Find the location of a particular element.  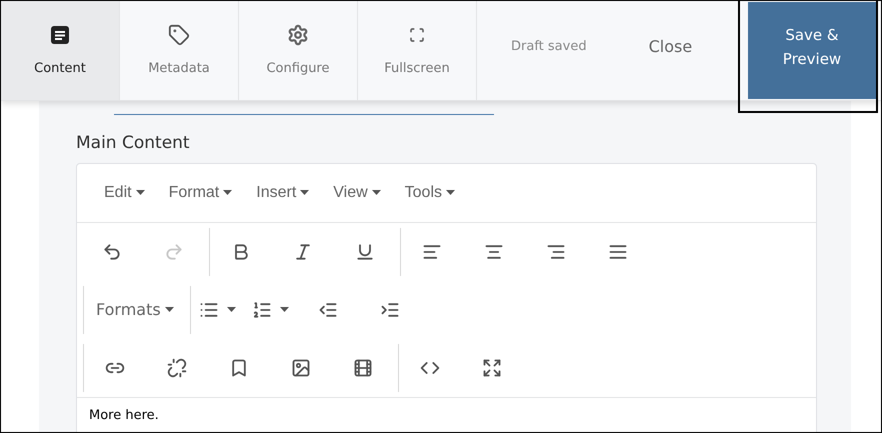

underline-icon is located at coordinates (365, 252).